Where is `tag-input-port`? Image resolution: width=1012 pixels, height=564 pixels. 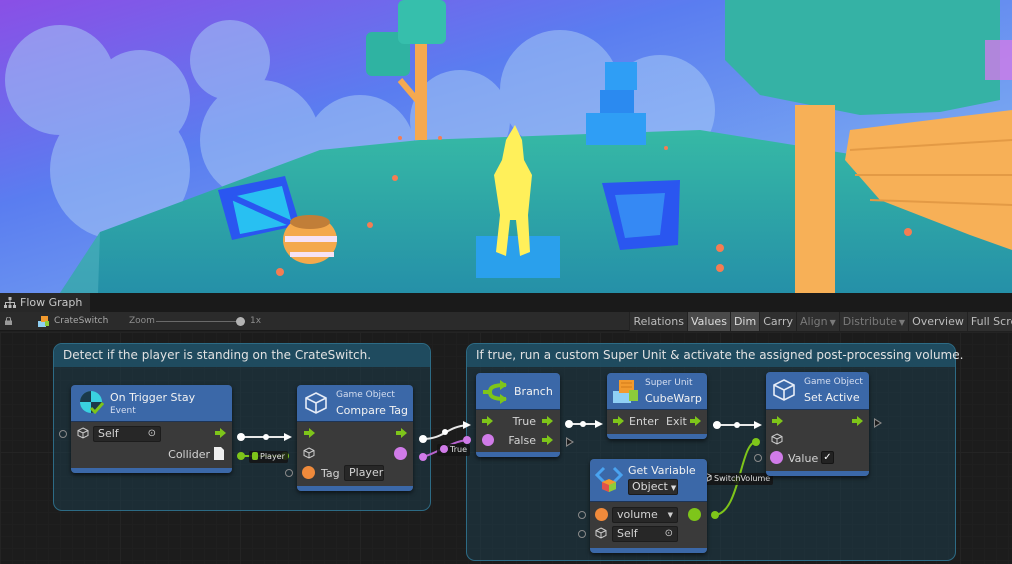
tag-input-port is located at coordinates (289, 473).